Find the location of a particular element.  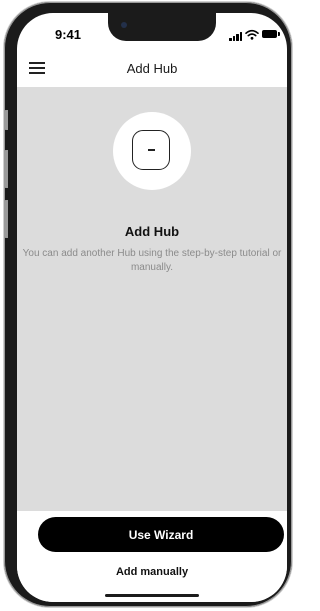

volume-down-button is located at coordinates (6, 219).